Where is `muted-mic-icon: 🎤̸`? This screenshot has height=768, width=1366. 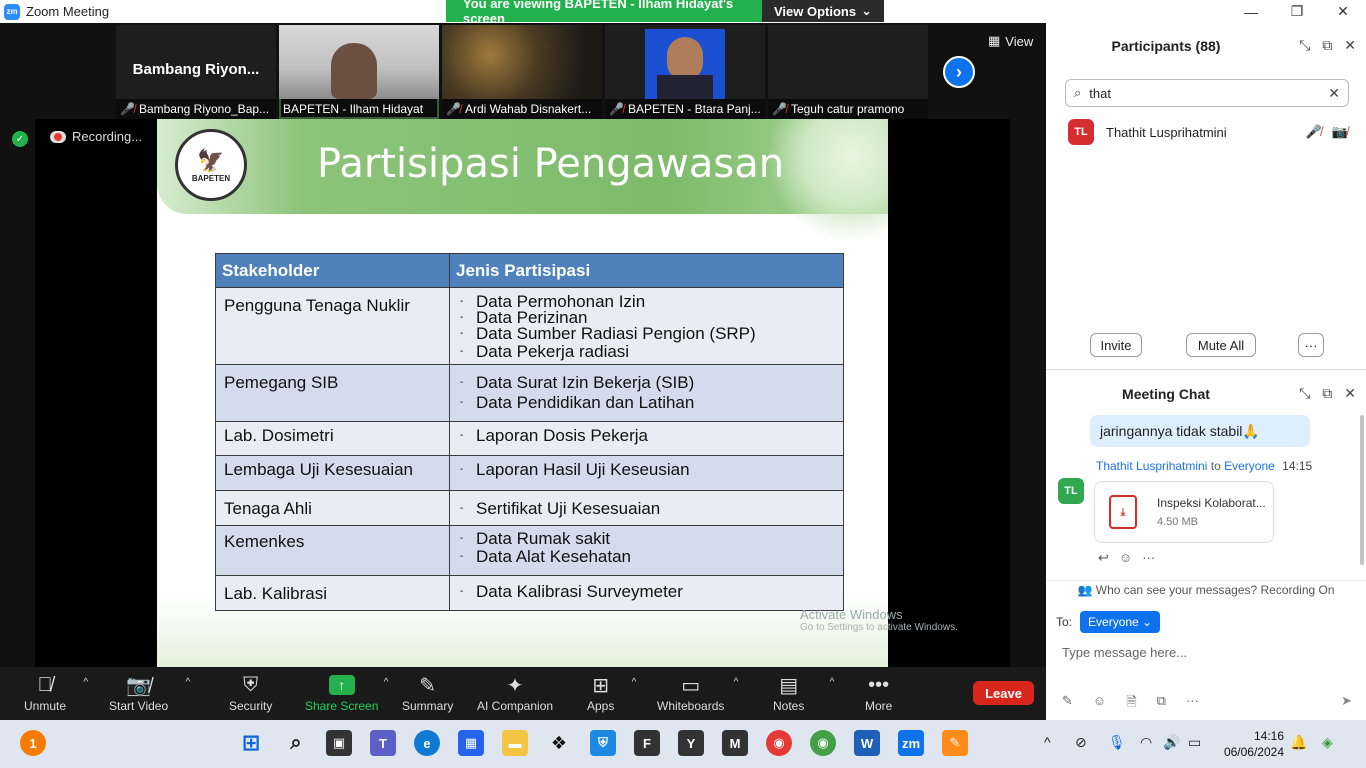
muted-mic-icon: 🎤̸ is located at coordinates (1313, 131).